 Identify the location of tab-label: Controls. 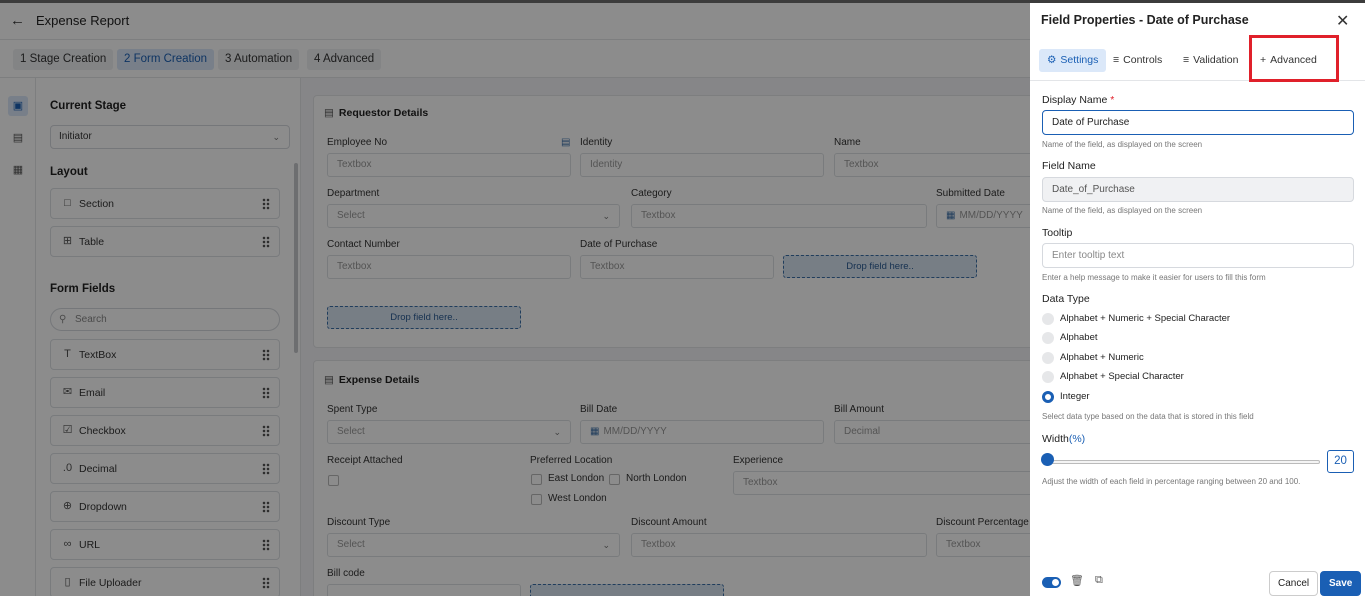
(1143, 60).